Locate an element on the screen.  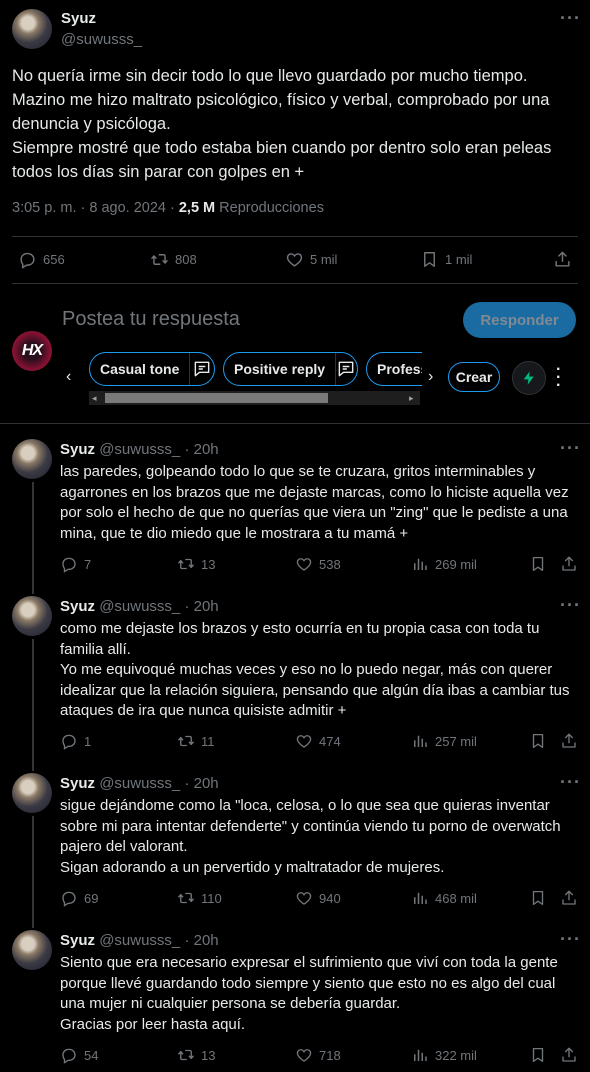
chips-scroll-left-icon: ‹ is located at coordinates (68, 377).